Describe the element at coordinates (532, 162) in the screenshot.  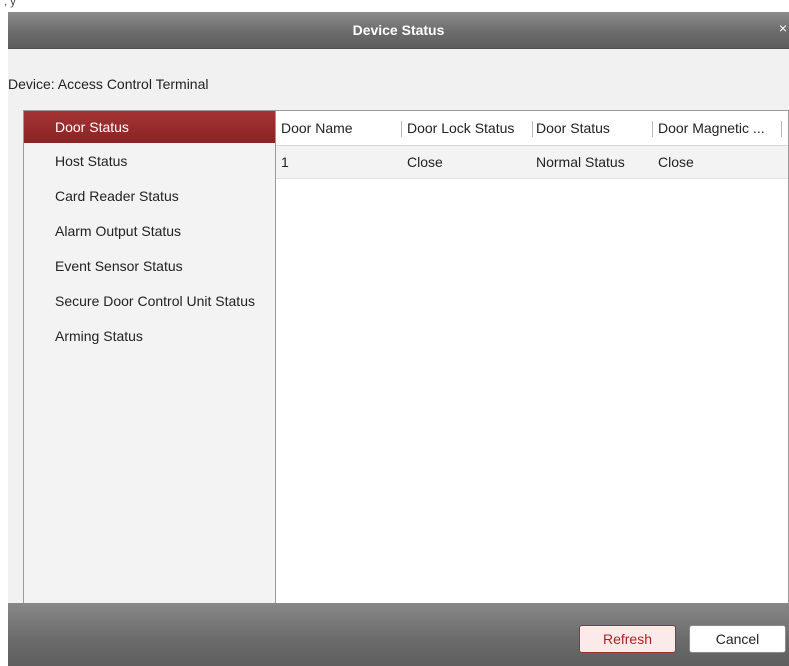
I see `table-row: 1 Close Normal Status Close` at that location.